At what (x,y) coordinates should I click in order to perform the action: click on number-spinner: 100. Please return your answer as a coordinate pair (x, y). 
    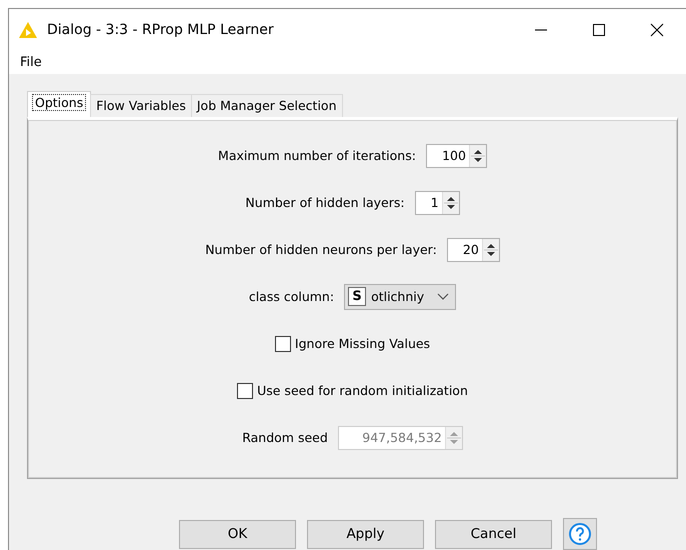
    Looking at the image, I should click on (456, 156).